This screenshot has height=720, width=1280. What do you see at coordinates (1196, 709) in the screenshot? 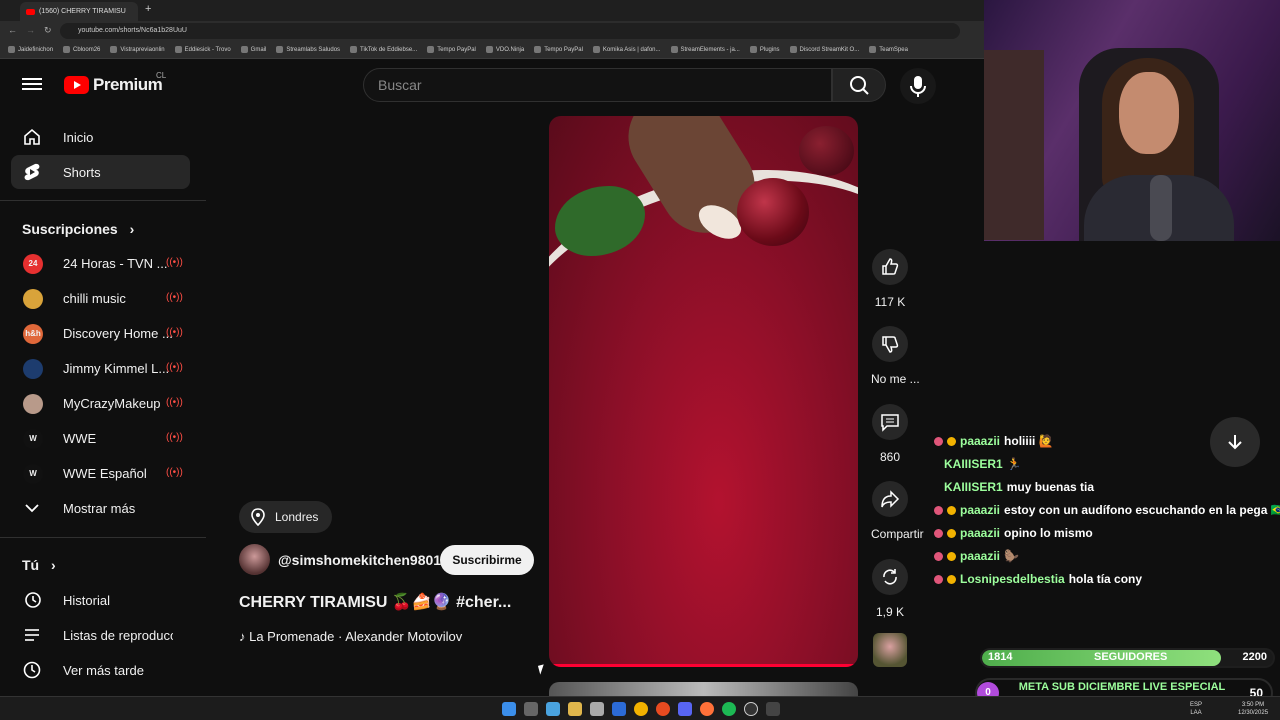
I see `keyboard-language: ESP LAA` at bounding box center [1196, 709].